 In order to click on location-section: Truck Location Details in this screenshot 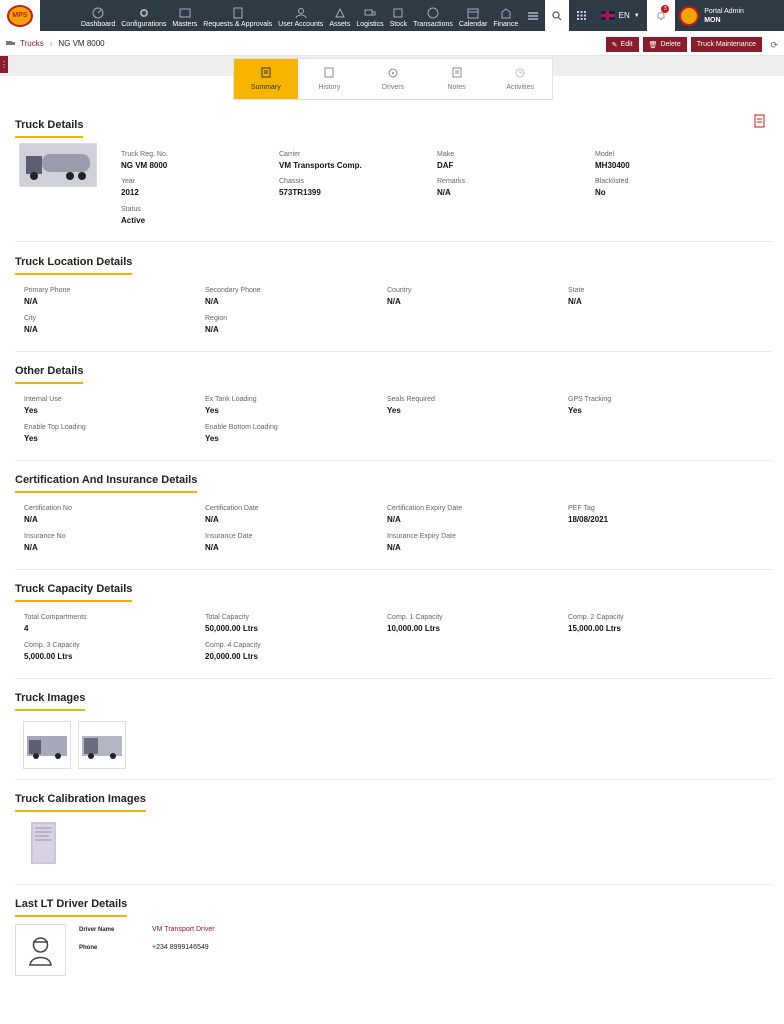, I will do `click(393, 263)`.